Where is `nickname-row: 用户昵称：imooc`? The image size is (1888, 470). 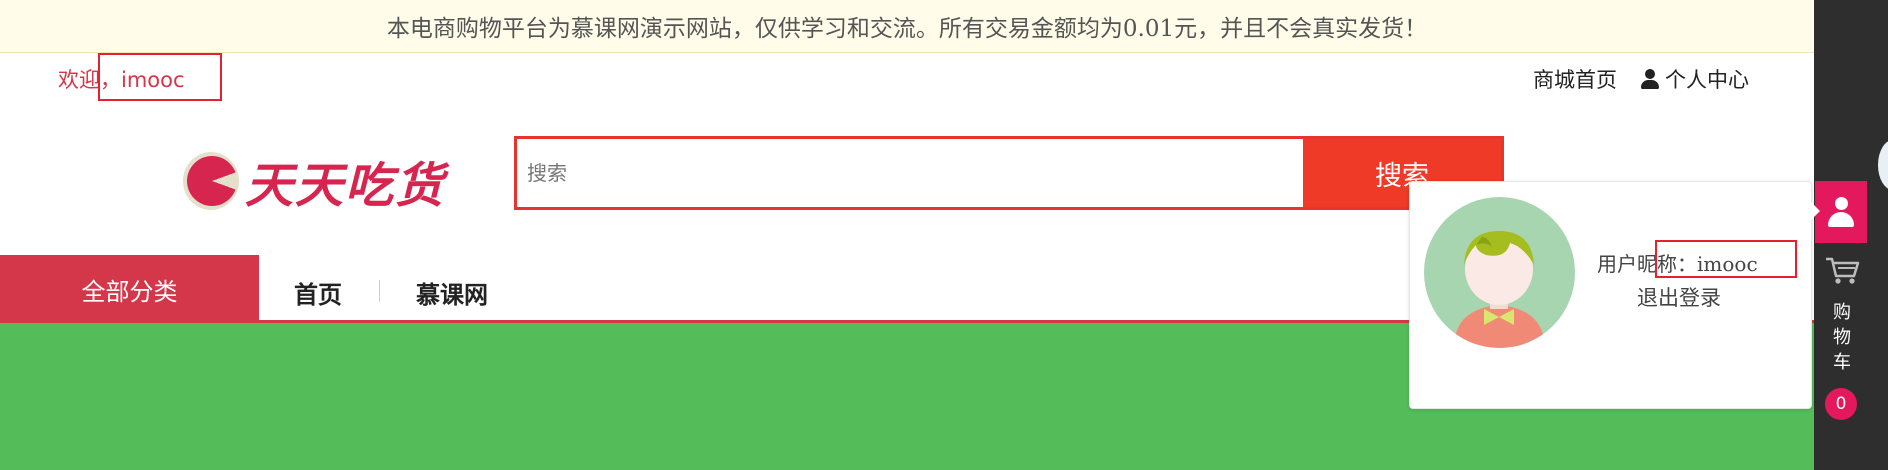 nickname-row: 用户昵称：imooc is located at coordinates (1697, 259).